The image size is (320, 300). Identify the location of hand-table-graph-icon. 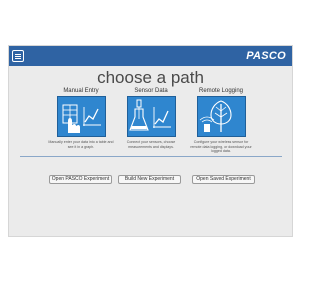
(81, 118).